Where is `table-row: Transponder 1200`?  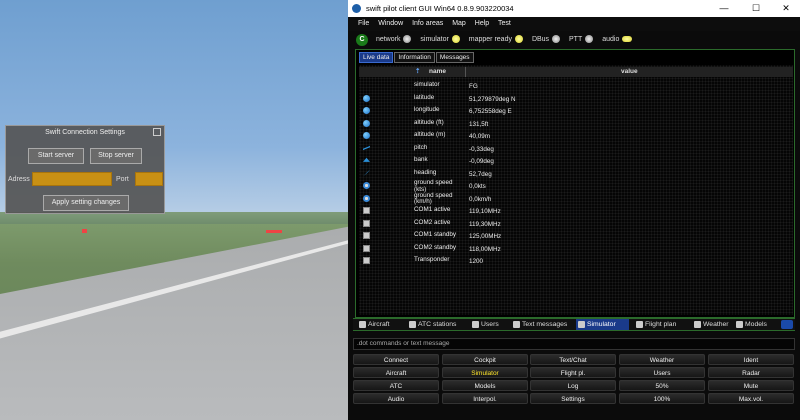
table-row: Transponder 1200 is located at coordinates (576, 261).